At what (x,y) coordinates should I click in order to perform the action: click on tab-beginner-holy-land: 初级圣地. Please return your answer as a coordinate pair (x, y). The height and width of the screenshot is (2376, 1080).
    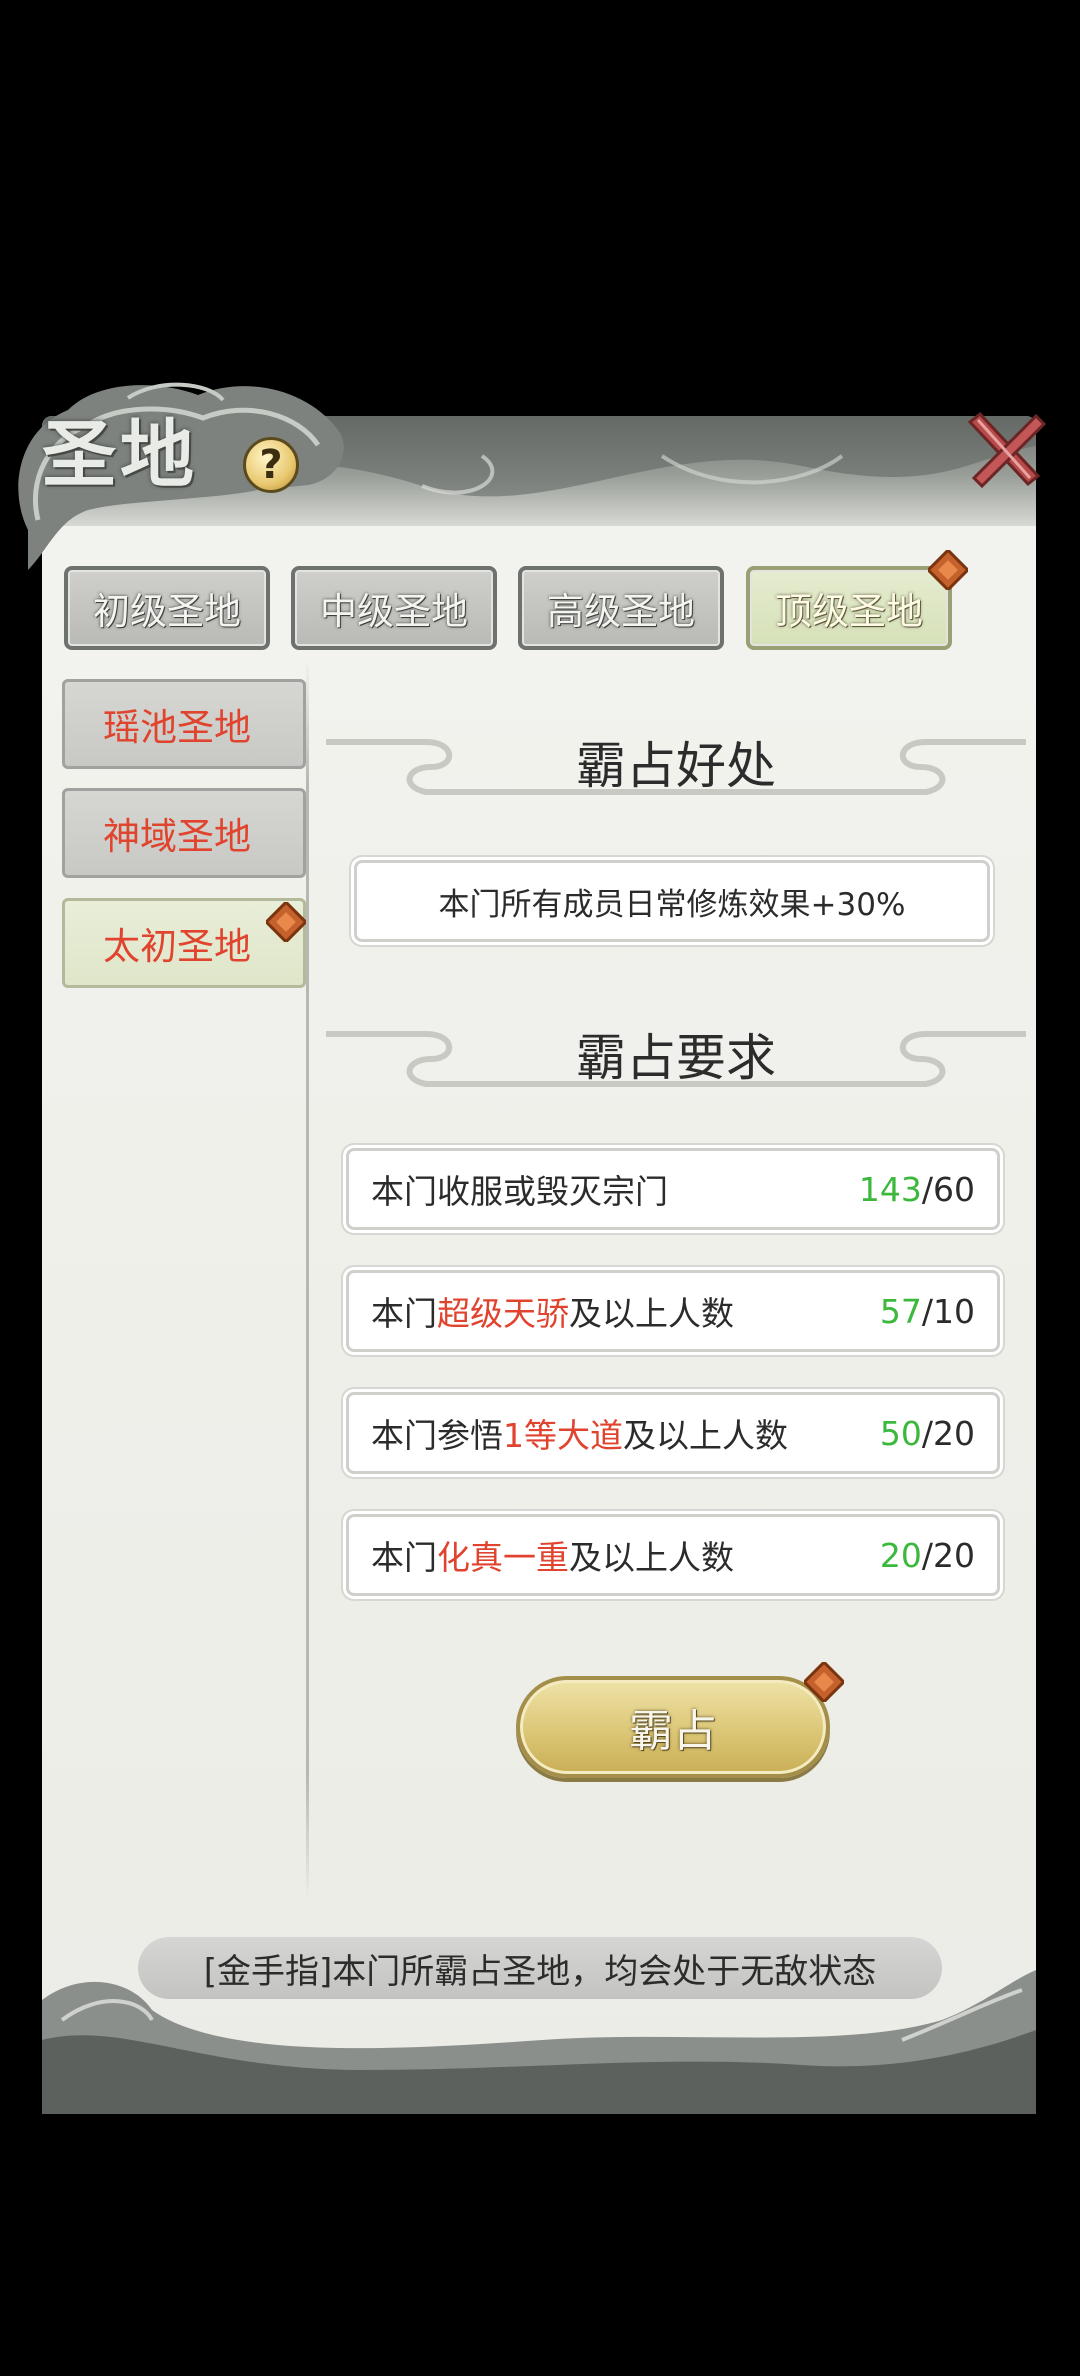
    Looking at the image, I should click on (167, 608).